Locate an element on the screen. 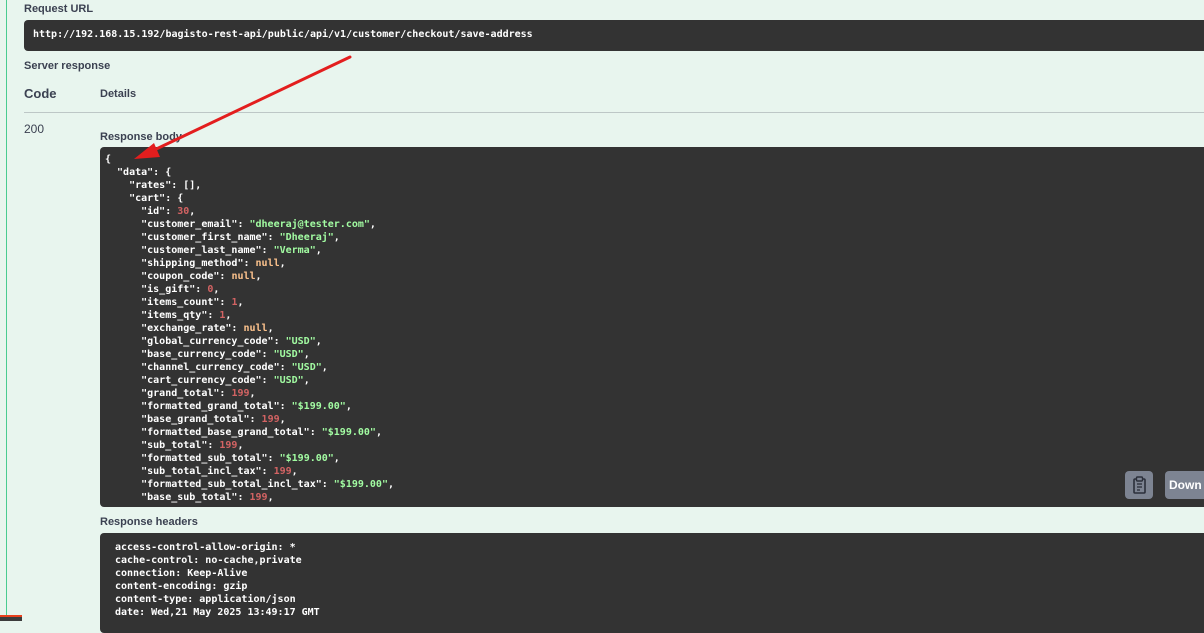 The height and width of the screenshot is (633, 1204). json-token: "customer_last_name": is located at coordinates (189, 250).